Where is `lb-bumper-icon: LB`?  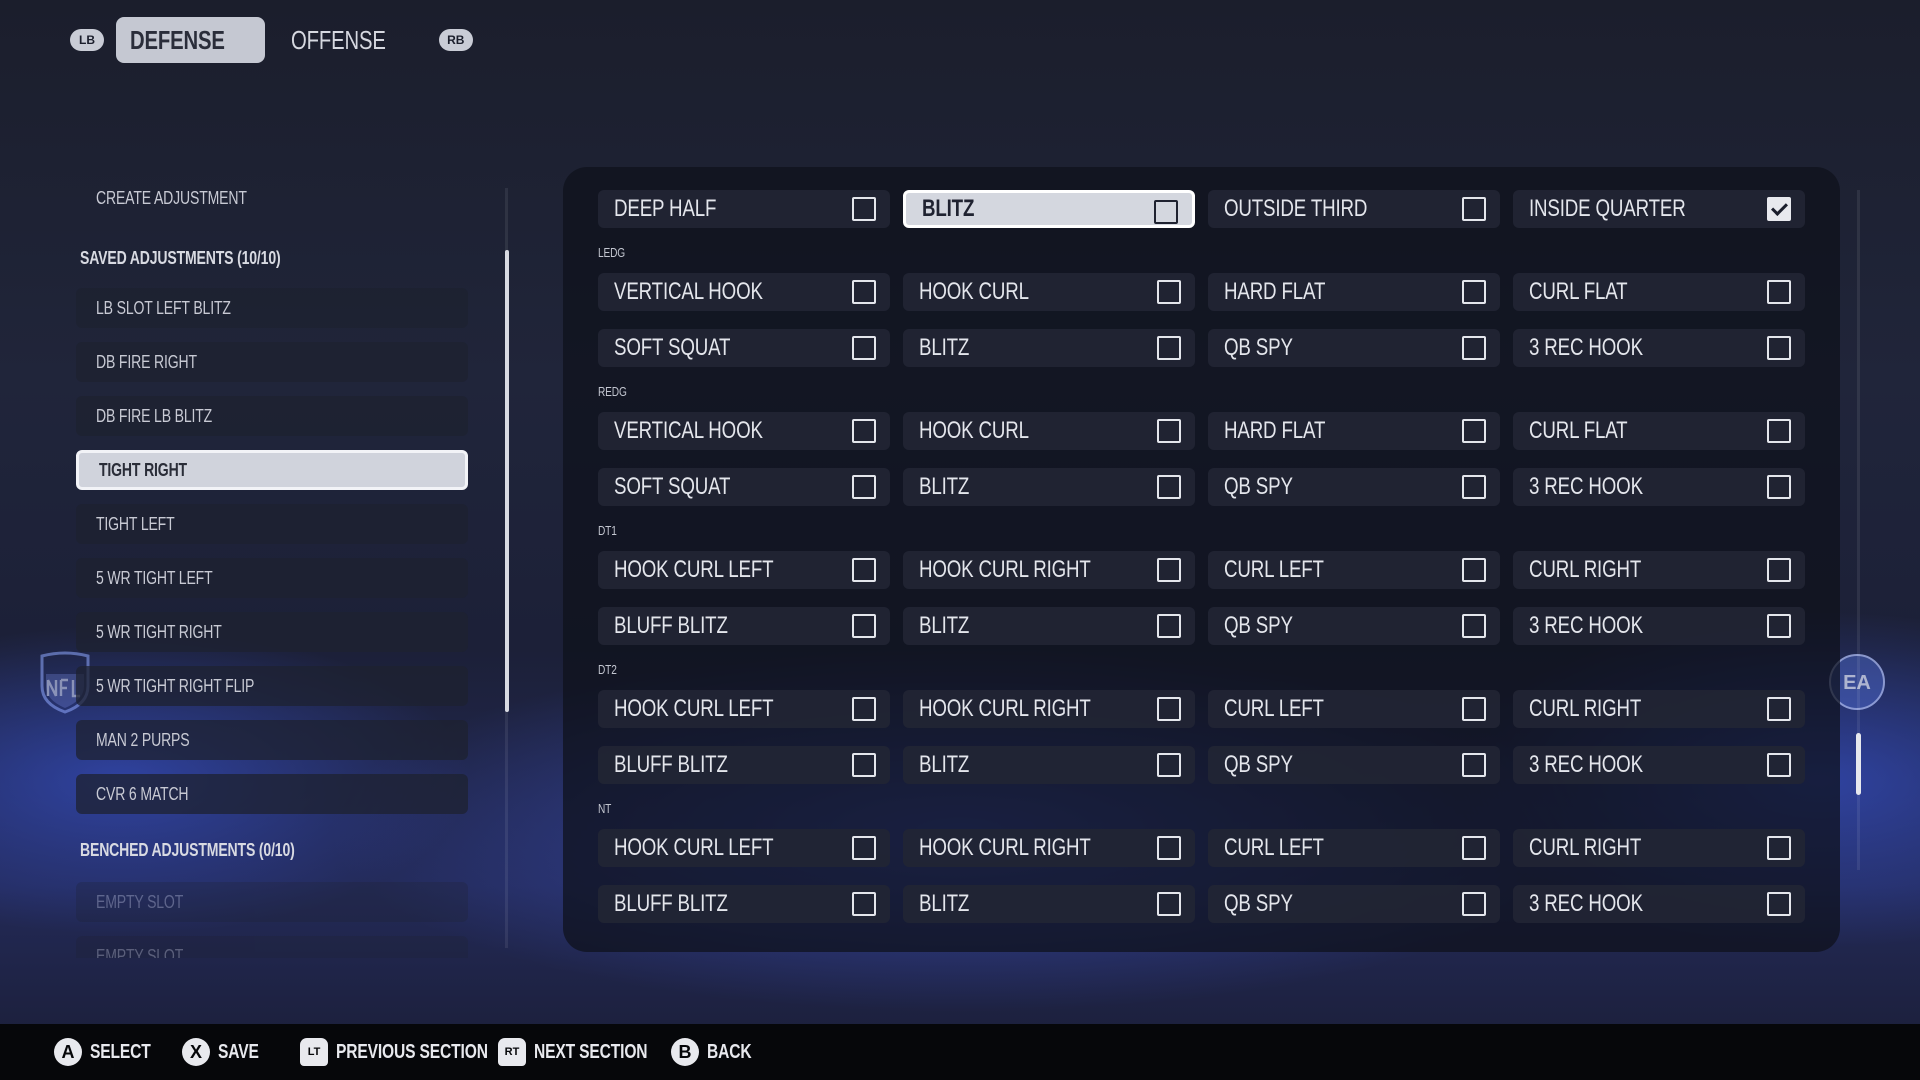 lb-bumper-icon: LB is located at coordinates (87, 40).